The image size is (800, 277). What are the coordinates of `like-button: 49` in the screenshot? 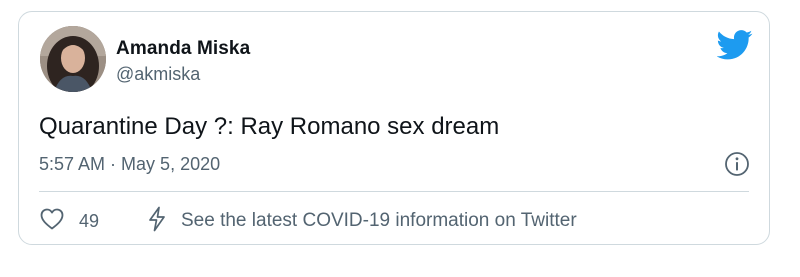 It's located at (69, 221).